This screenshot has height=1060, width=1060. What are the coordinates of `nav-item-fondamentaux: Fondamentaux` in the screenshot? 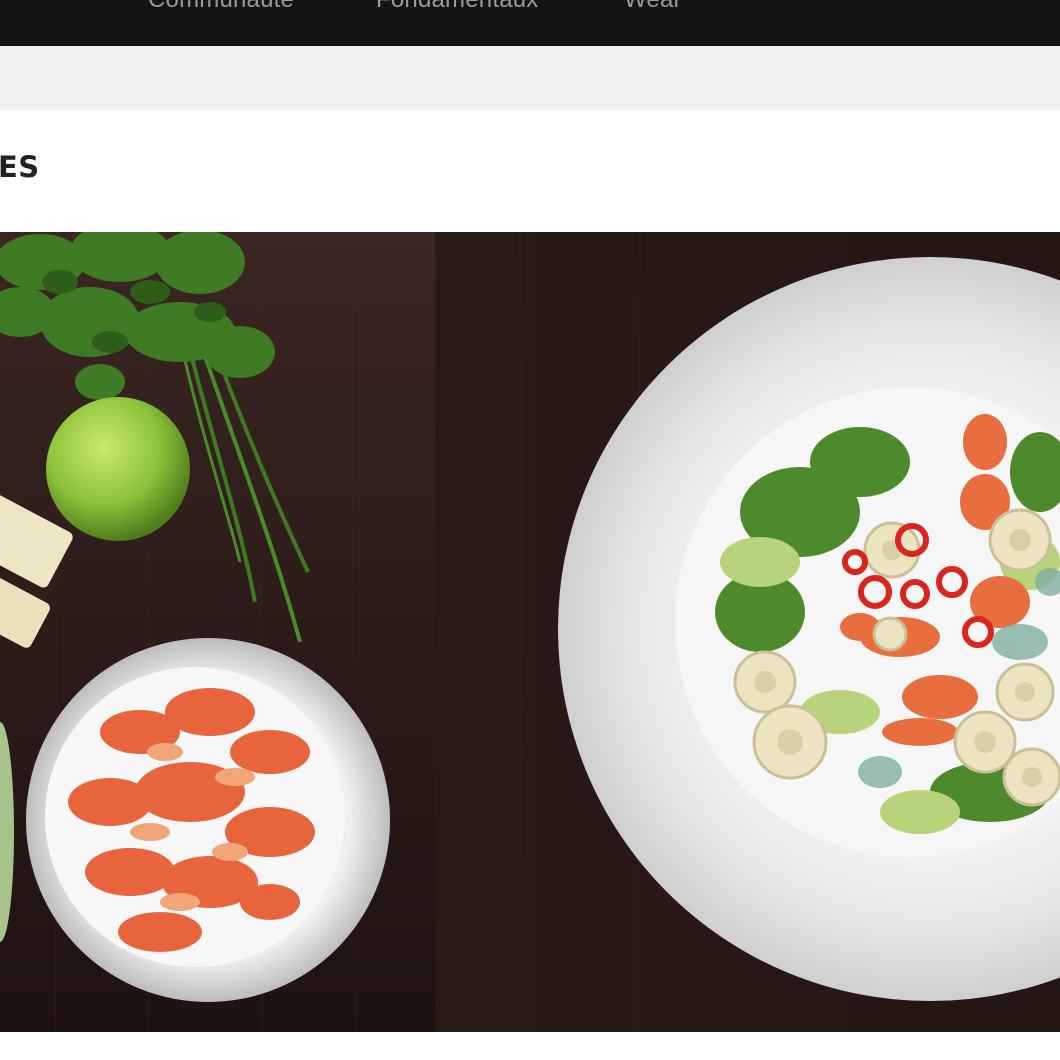 It's located at (457, 7).